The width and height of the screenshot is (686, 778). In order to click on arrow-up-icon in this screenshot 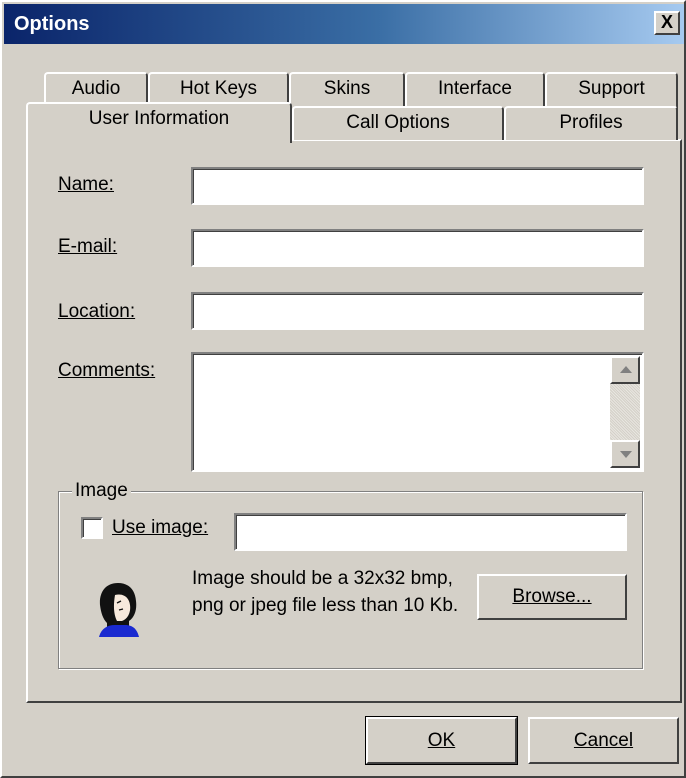, I will do `click(626, 369)`.